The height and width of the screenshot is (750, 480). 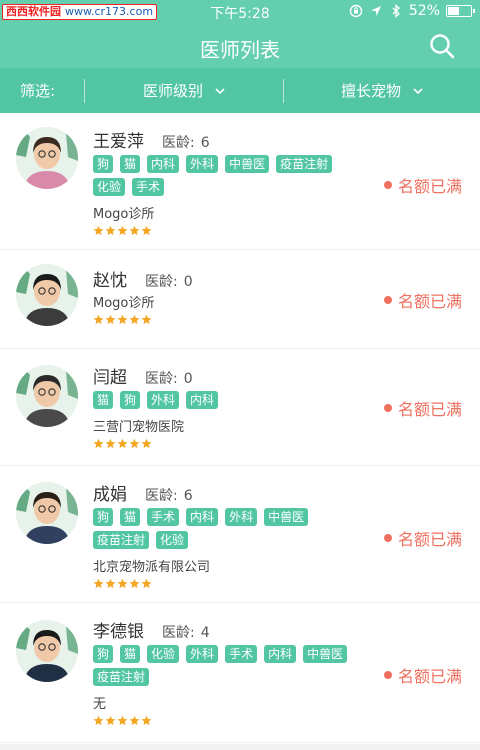 What do you see at coordinates (152, 567) in the screenshot?
I see `clinic-name: 北京宠物派有限公司` at bounding box center [152, 567].